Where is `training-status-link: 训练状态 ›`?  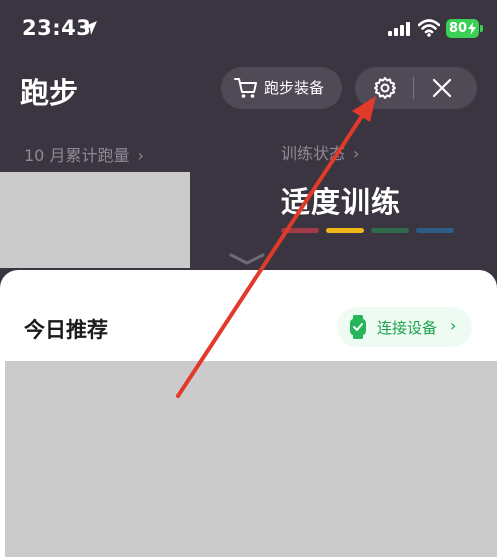 training-status-link: 训练状态 › is located at coordinates (320, 152).